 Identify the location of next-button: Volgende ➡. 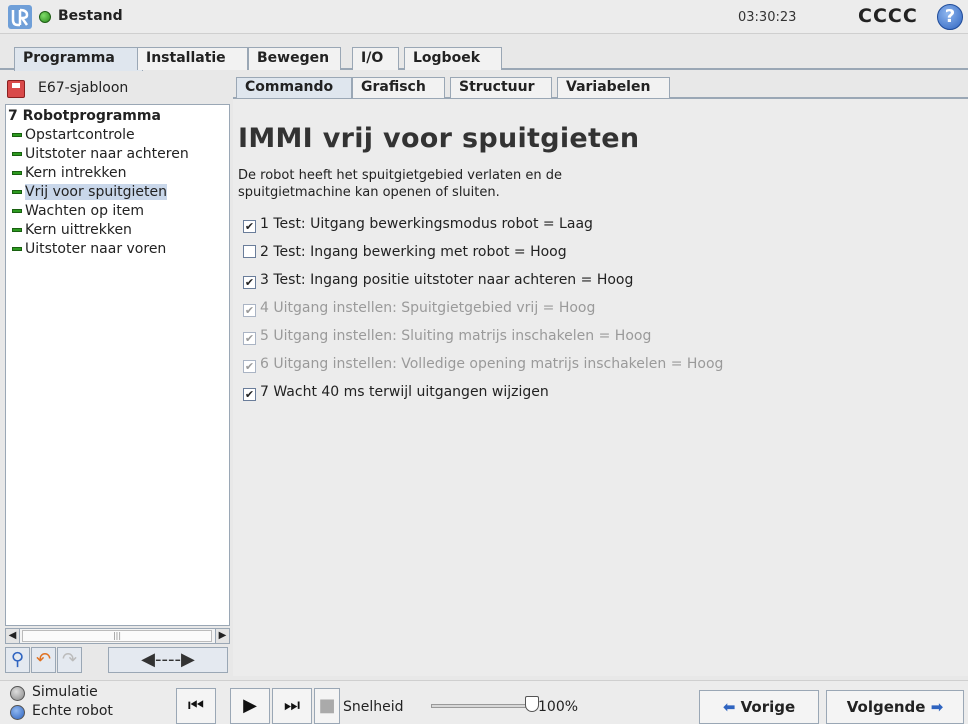
(895, 707).